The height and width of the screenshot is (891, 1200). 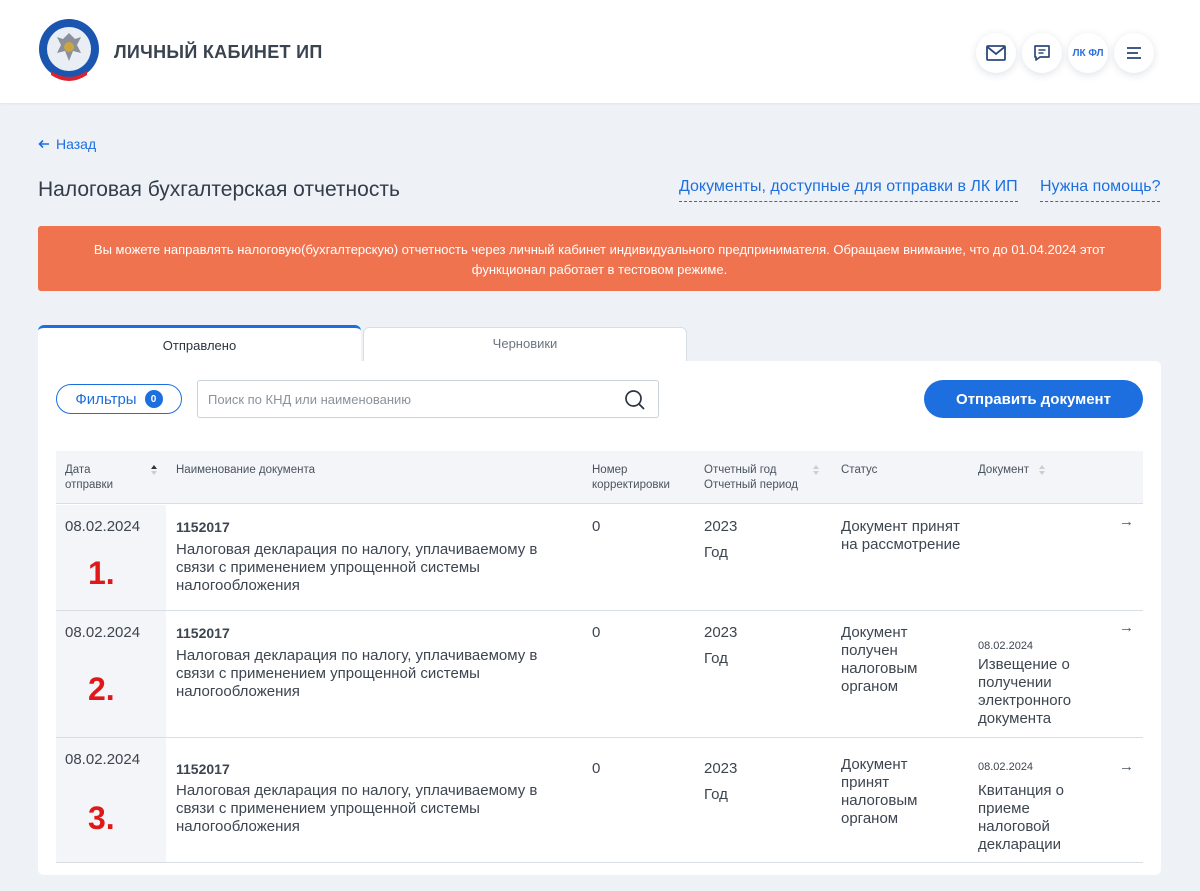 What do you see at coordinates (199, 345) in the screenshot?
I see `tab-sent: Отправлено` at bounding box center [199, 345].